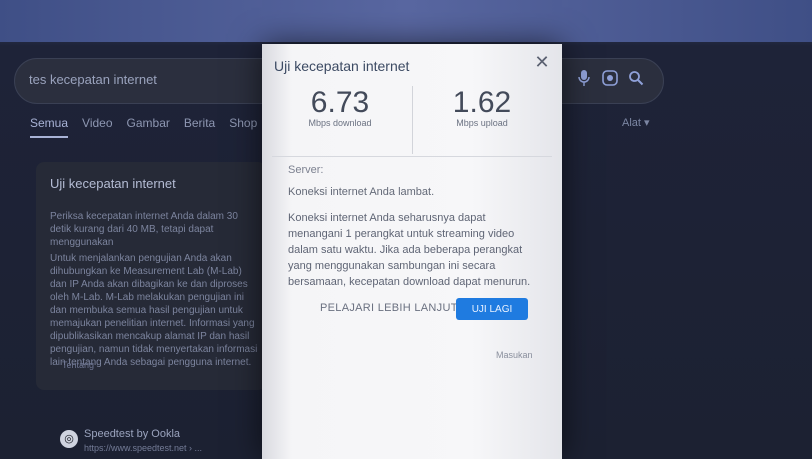  Describe the element at coordinates (482, 123) in the screenshot. I see `upload-unit: Mbps upload` at that location.